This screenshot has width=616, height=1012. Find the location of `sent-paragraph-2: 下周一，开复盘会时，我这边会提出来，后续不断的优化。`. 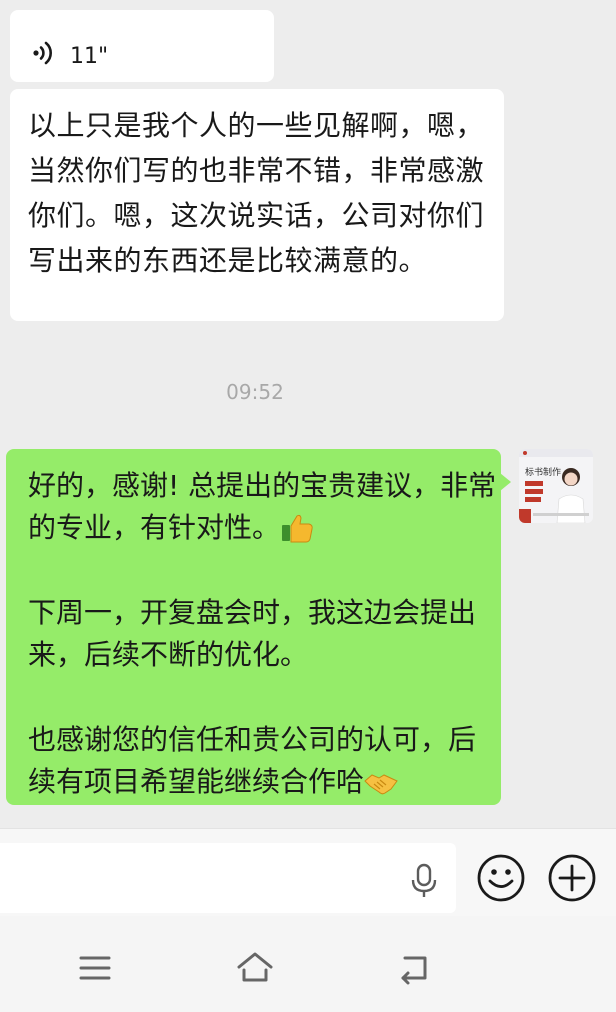

sent-paragraph-2: 下周一，开复盘会时，我这边会提出来，后续不断的优化。 is located at coordinates (252, 633).